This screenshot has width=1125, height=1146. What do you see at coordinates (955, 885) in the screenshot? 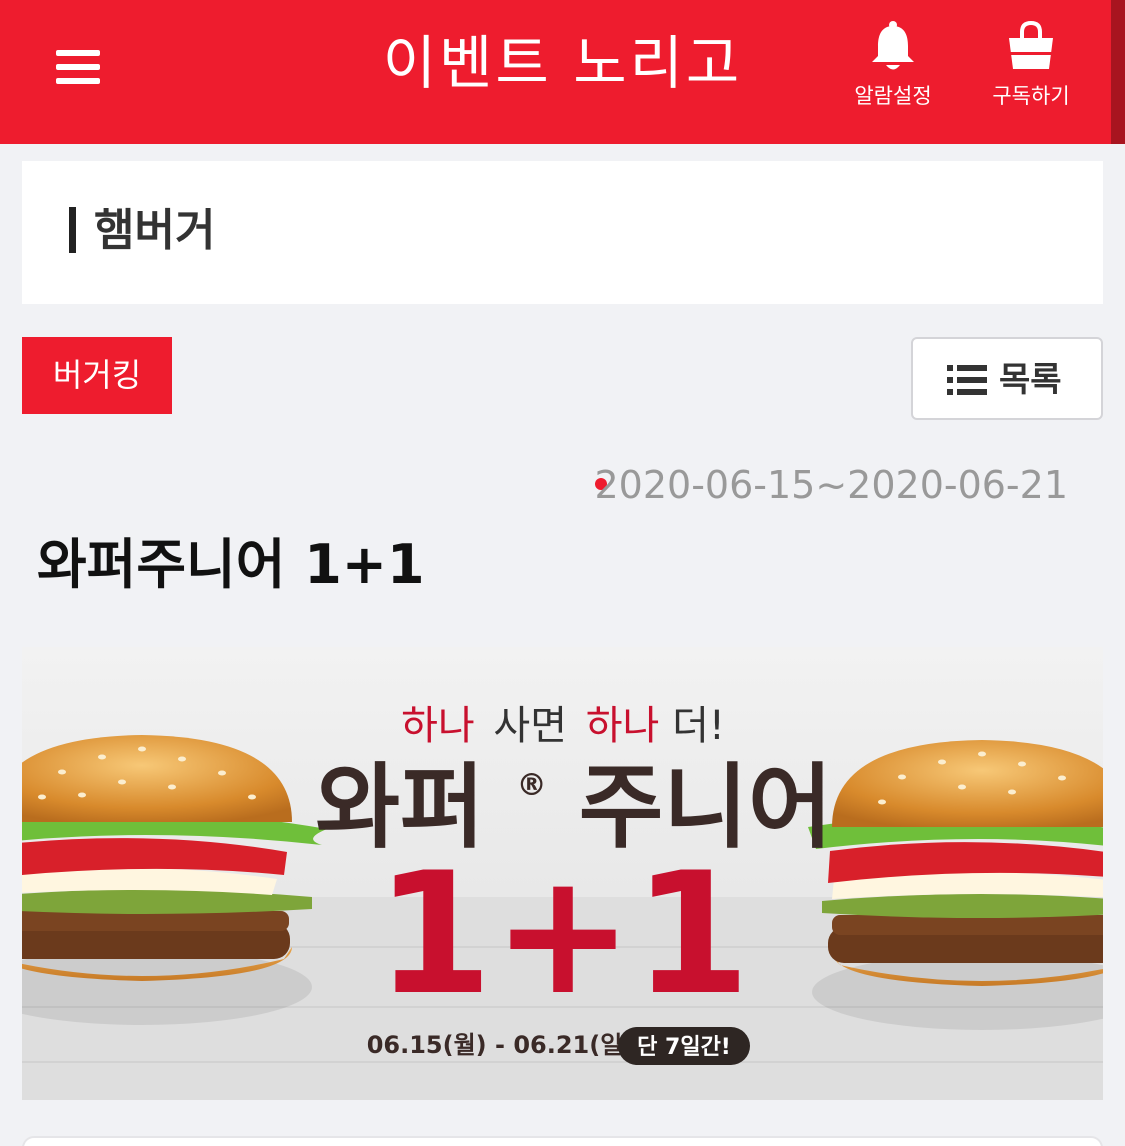
I see `right-burger-illustration` at bounding box center [955, 885].